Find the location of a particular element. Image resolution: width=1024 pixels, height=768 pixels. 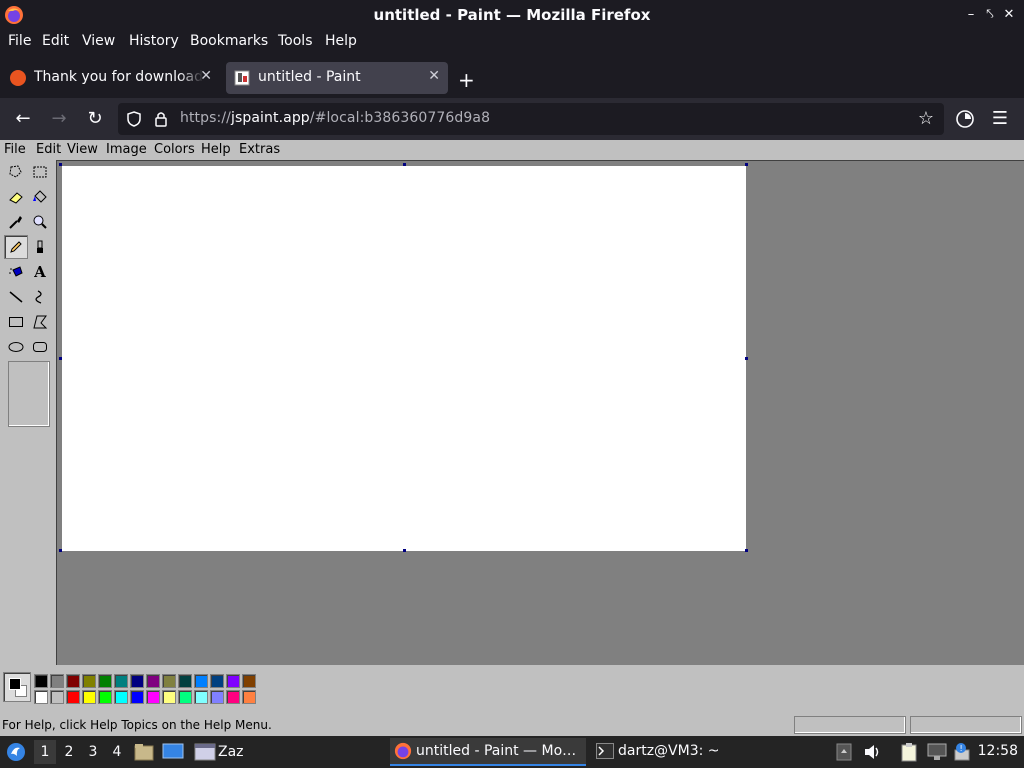

lock-icon is located at coordinates (161, 119).